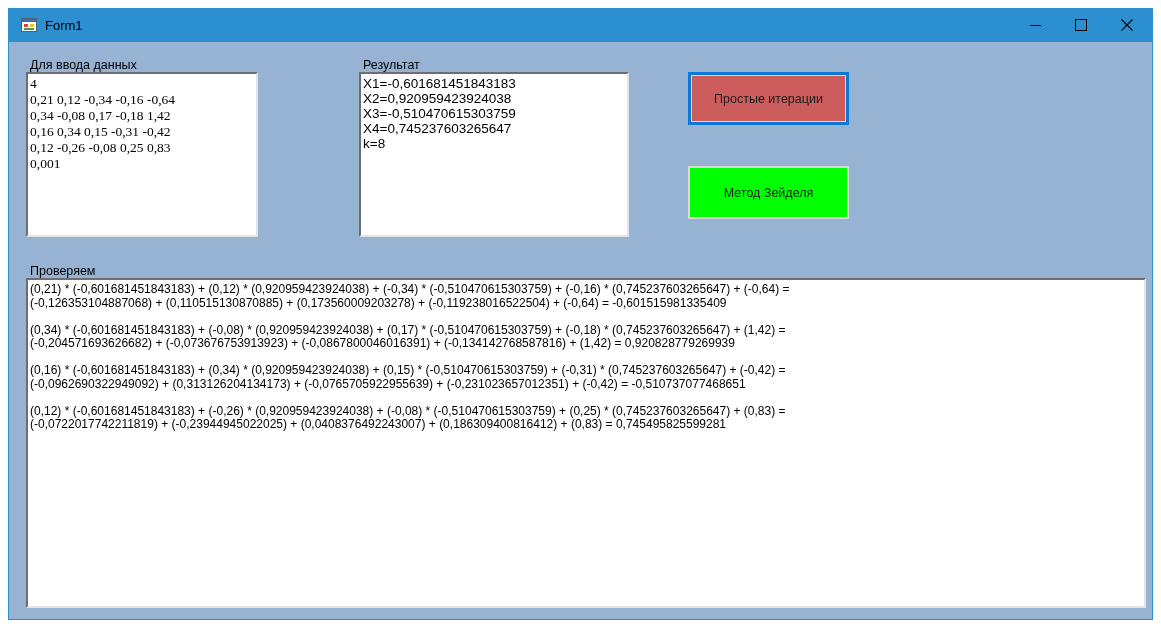 Image resolution: width=1161 pixels, height=626 pixels. Describe the element at coordinates (494, 154) in the screenshot. I see `output-field: X1=-0,601681451843183 X2=0,920959423924038 X3=-0,510470615303759 X4=0,745237603265647 k=8` at that location.